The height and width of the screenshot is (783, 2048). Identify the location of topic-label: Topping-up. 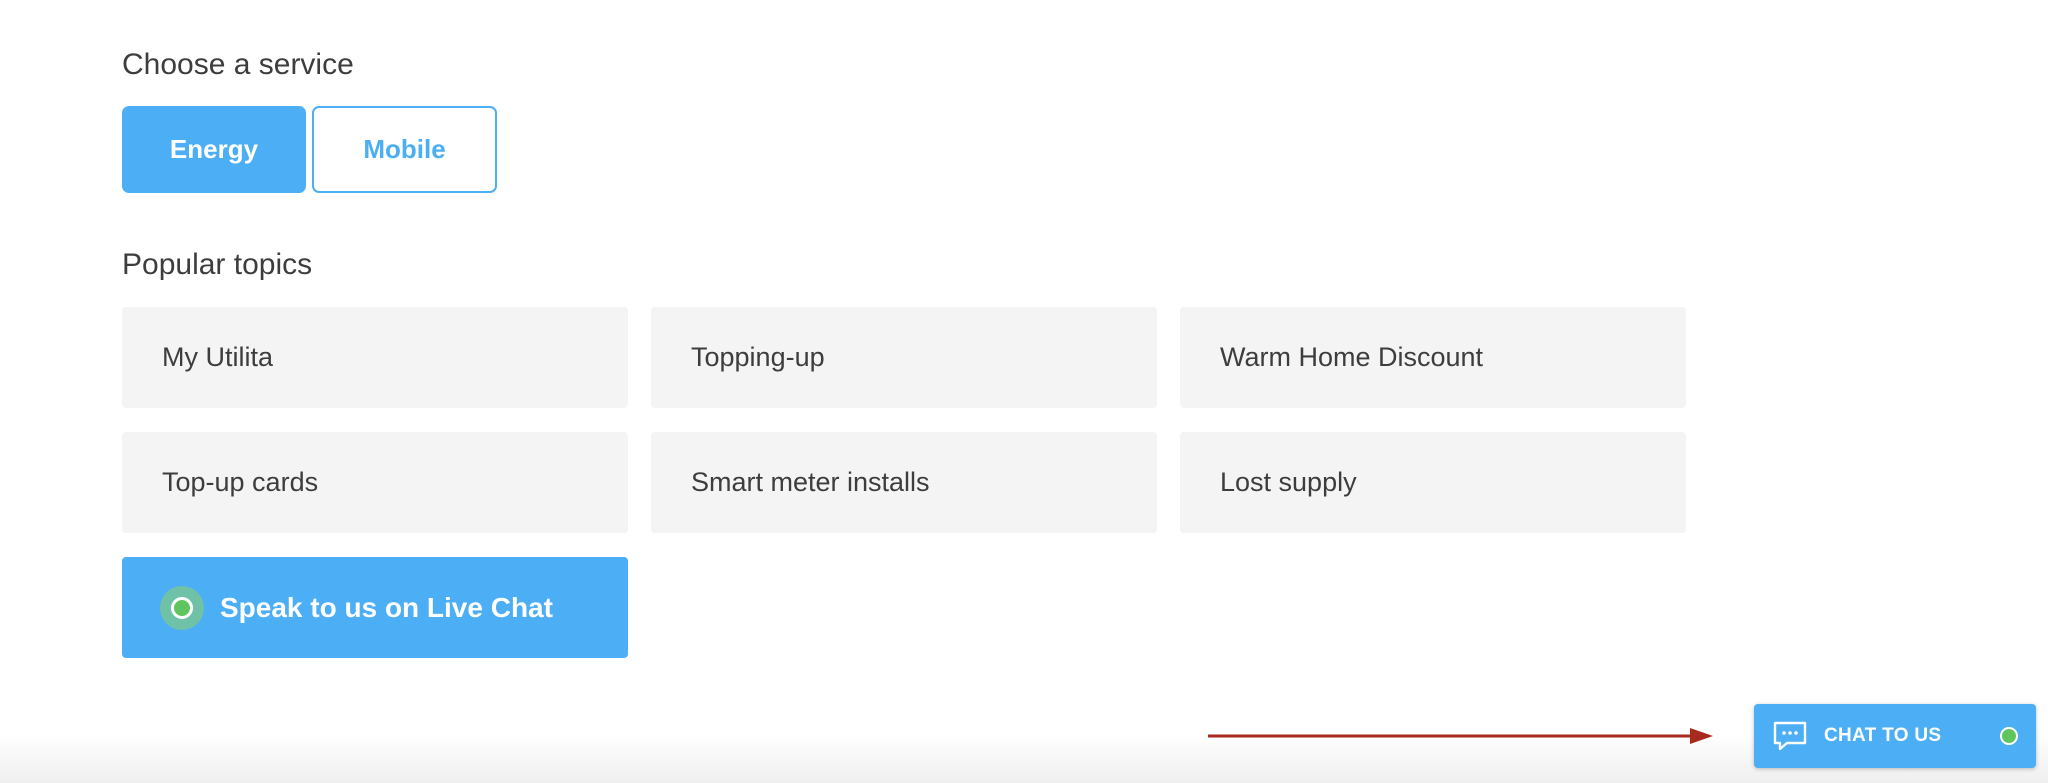
(758, 357).